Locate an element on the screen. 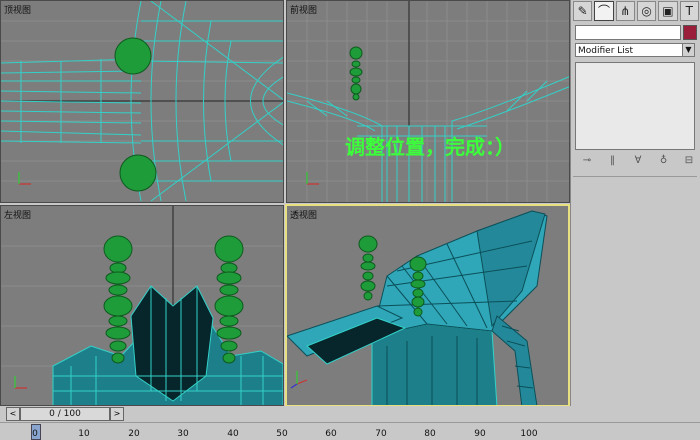  next-frame-button: > is located at coordinates (117, 414).